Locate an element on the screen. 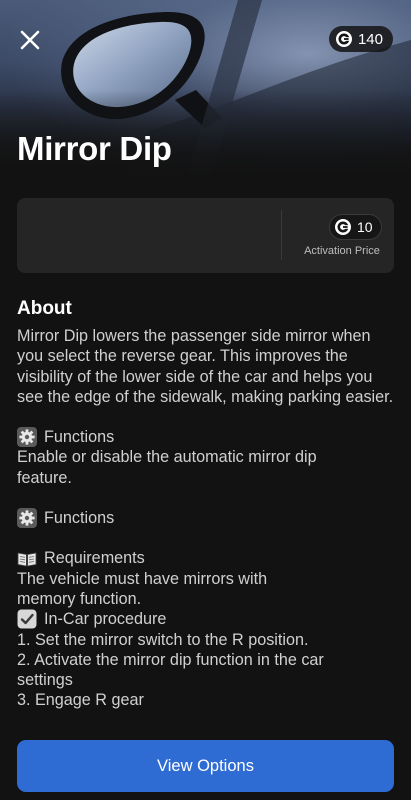 This screenshot has width=411, height=800. view-options-button: View Options is located at coordinates (205, 766).